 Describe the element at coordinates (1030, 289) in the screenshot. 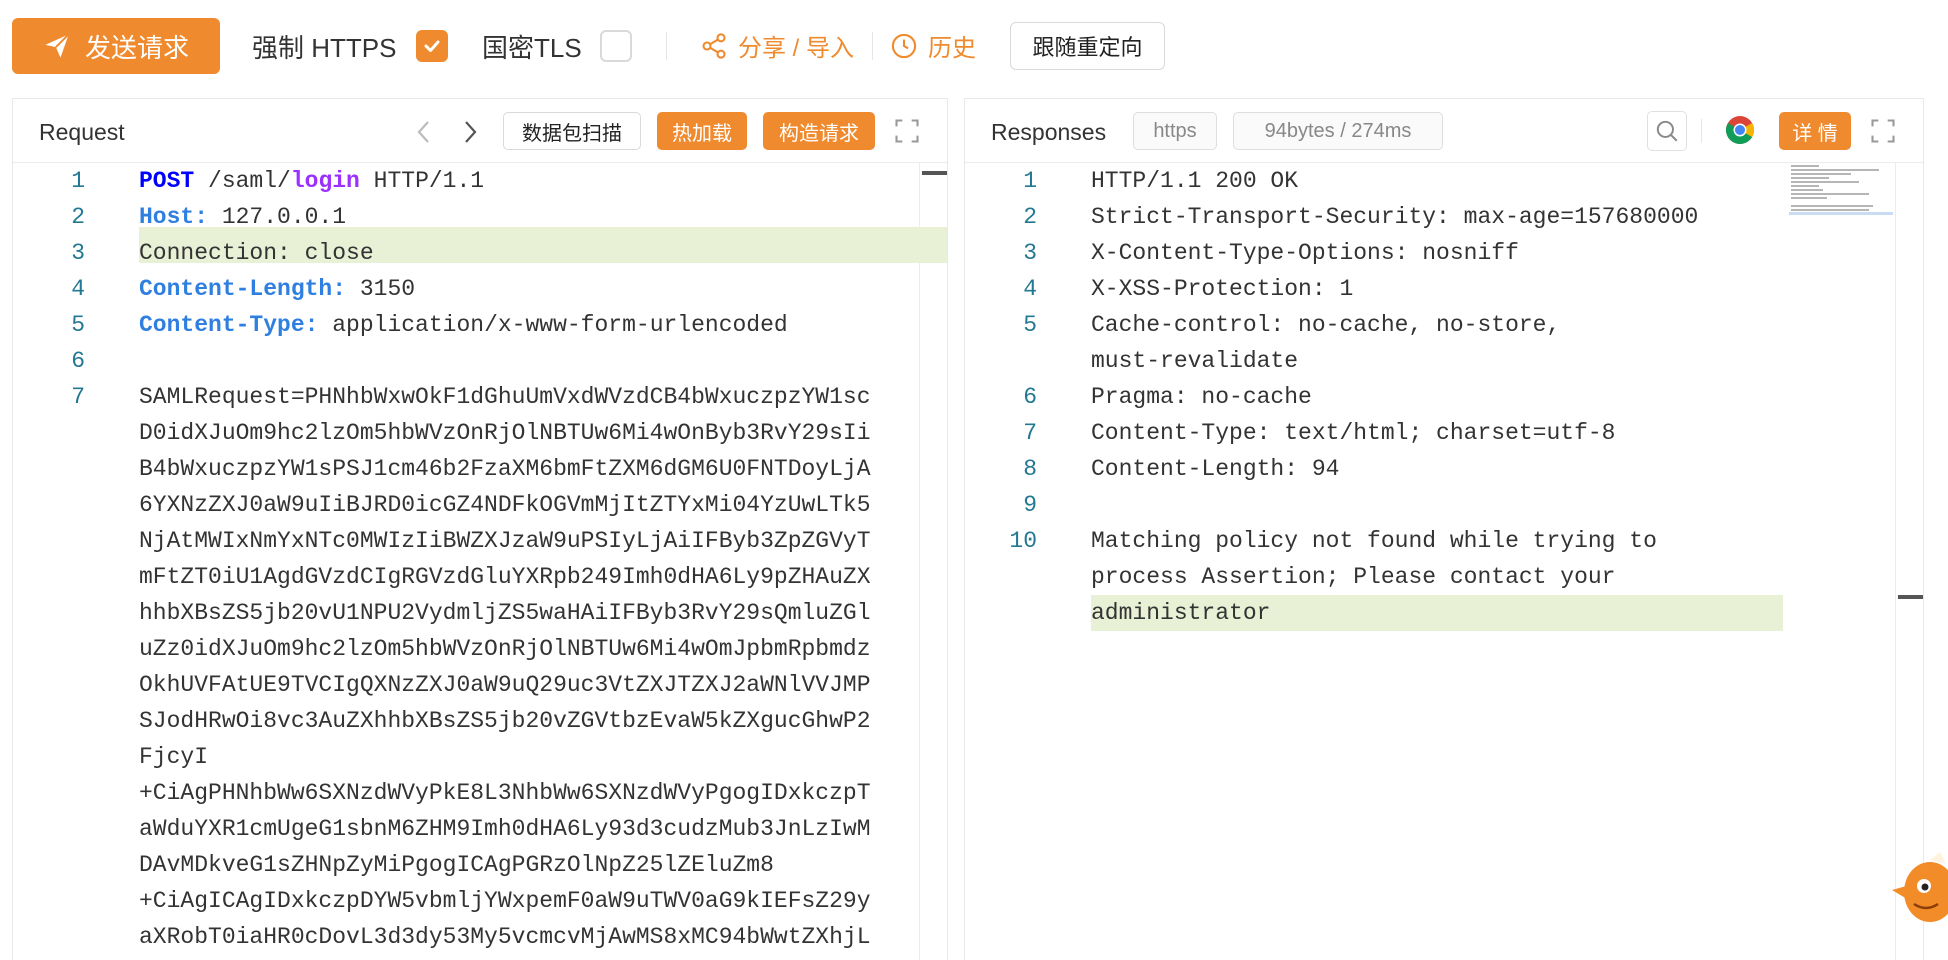

I see `line-number: 4` at that location.